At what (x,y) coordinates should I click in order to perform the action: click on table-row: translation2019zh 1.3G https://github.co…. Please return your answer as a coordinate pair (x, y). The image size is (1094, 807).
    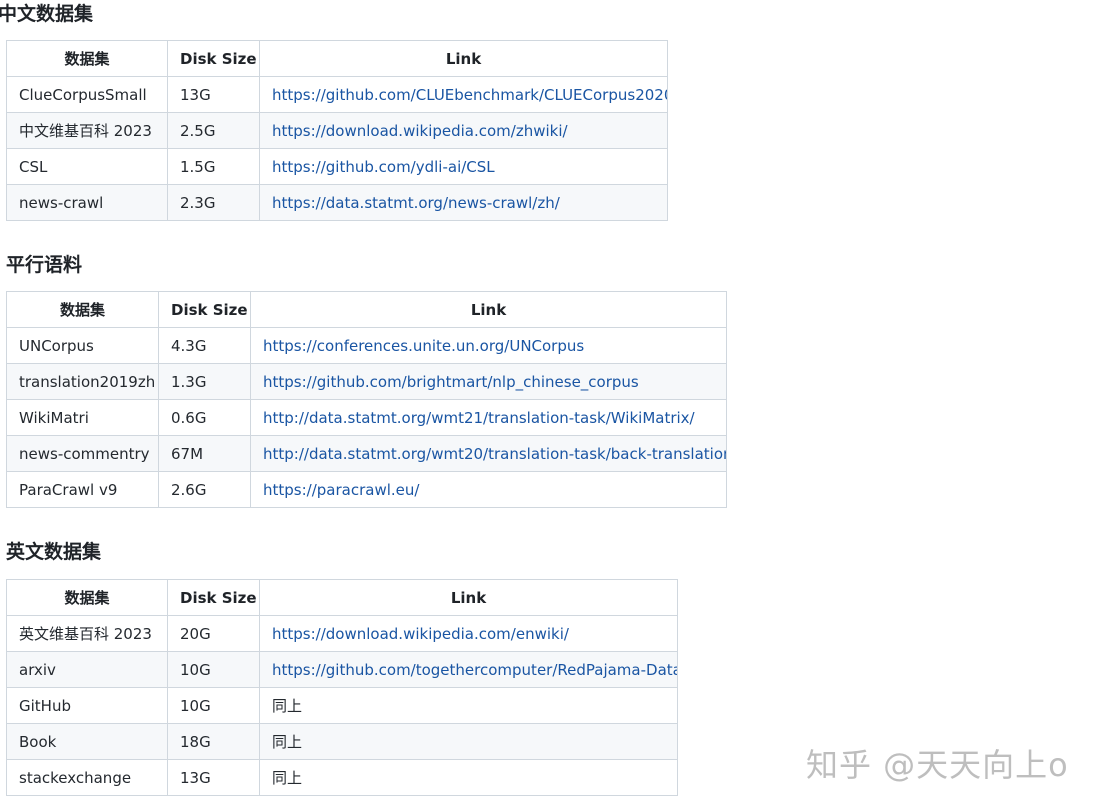
    Looking at the image, I should click on (366, 381).